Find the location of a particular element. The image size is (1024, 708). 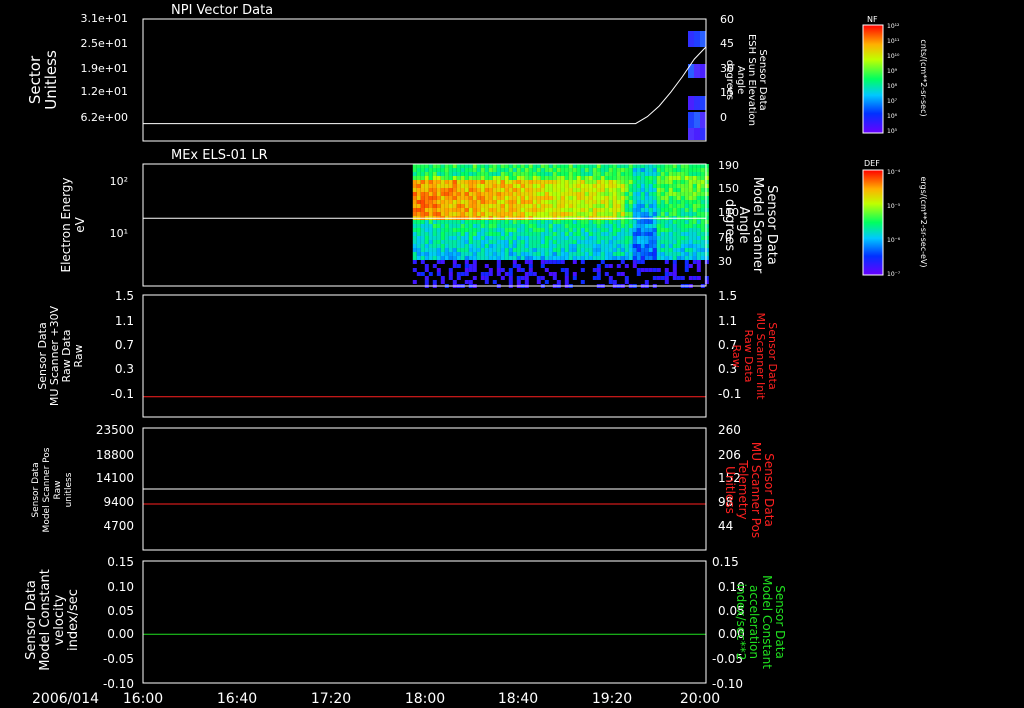

colorbar-tick: 10⁹ is located at coordinates (892, 71).